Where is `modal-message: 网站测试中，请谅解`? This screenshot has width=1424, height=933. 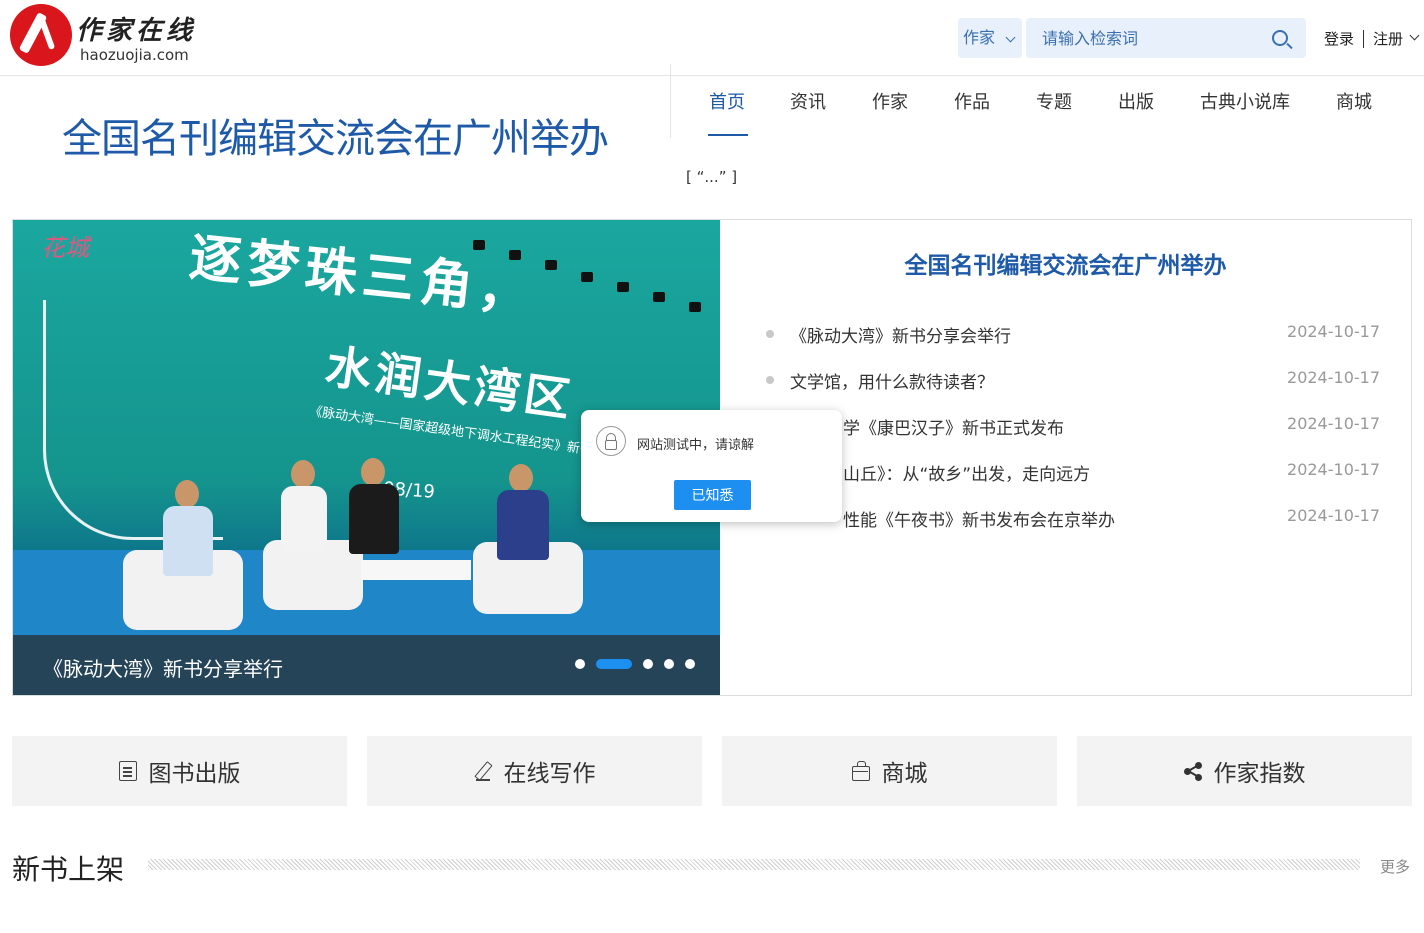 modal-message: 网站测试中，请谅解 is located at coordinates (696, 445).